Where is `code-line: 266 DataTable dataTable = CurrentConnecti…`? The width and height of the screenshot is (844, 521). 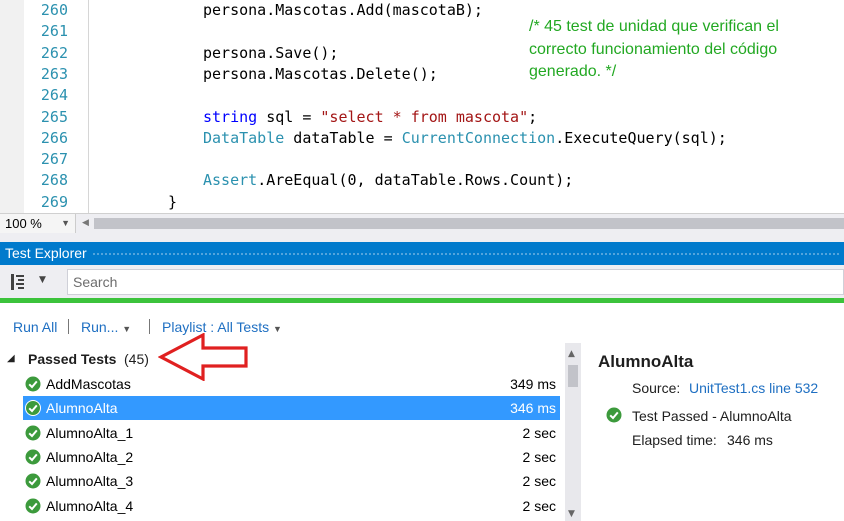
code-line: 266 DataTable dataTable = CurrentConnecti… is located at coordinates (422, 138).